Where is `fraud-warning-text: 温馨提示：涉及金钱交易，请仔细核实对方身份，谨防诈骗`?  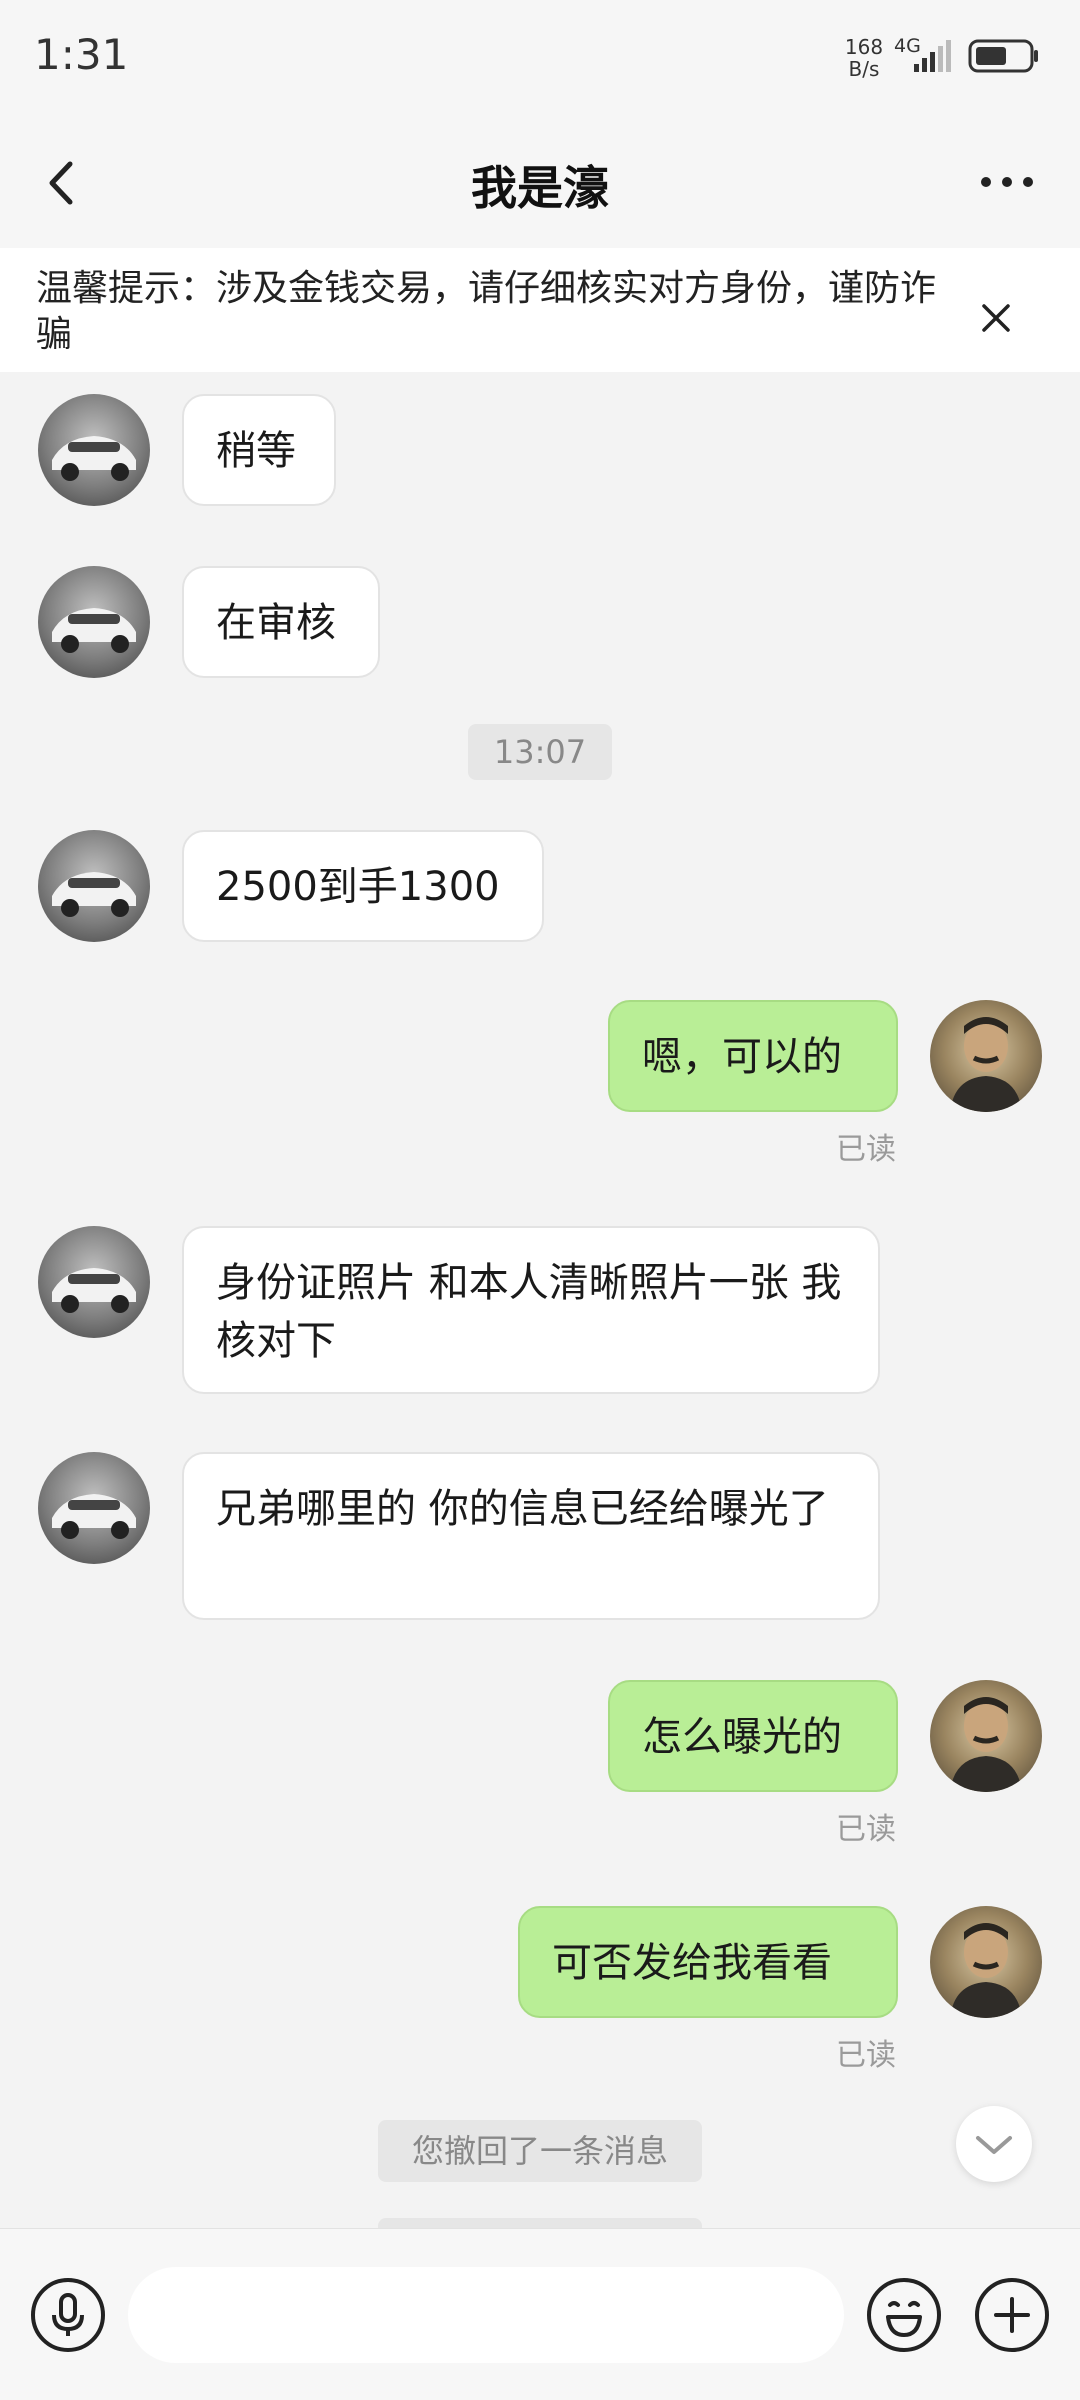 fraud-warning-text: 温馨提示：涉及金钱交易，请仔细核实对方身份，谨防诈骗 is located at coordinates (486, 311).